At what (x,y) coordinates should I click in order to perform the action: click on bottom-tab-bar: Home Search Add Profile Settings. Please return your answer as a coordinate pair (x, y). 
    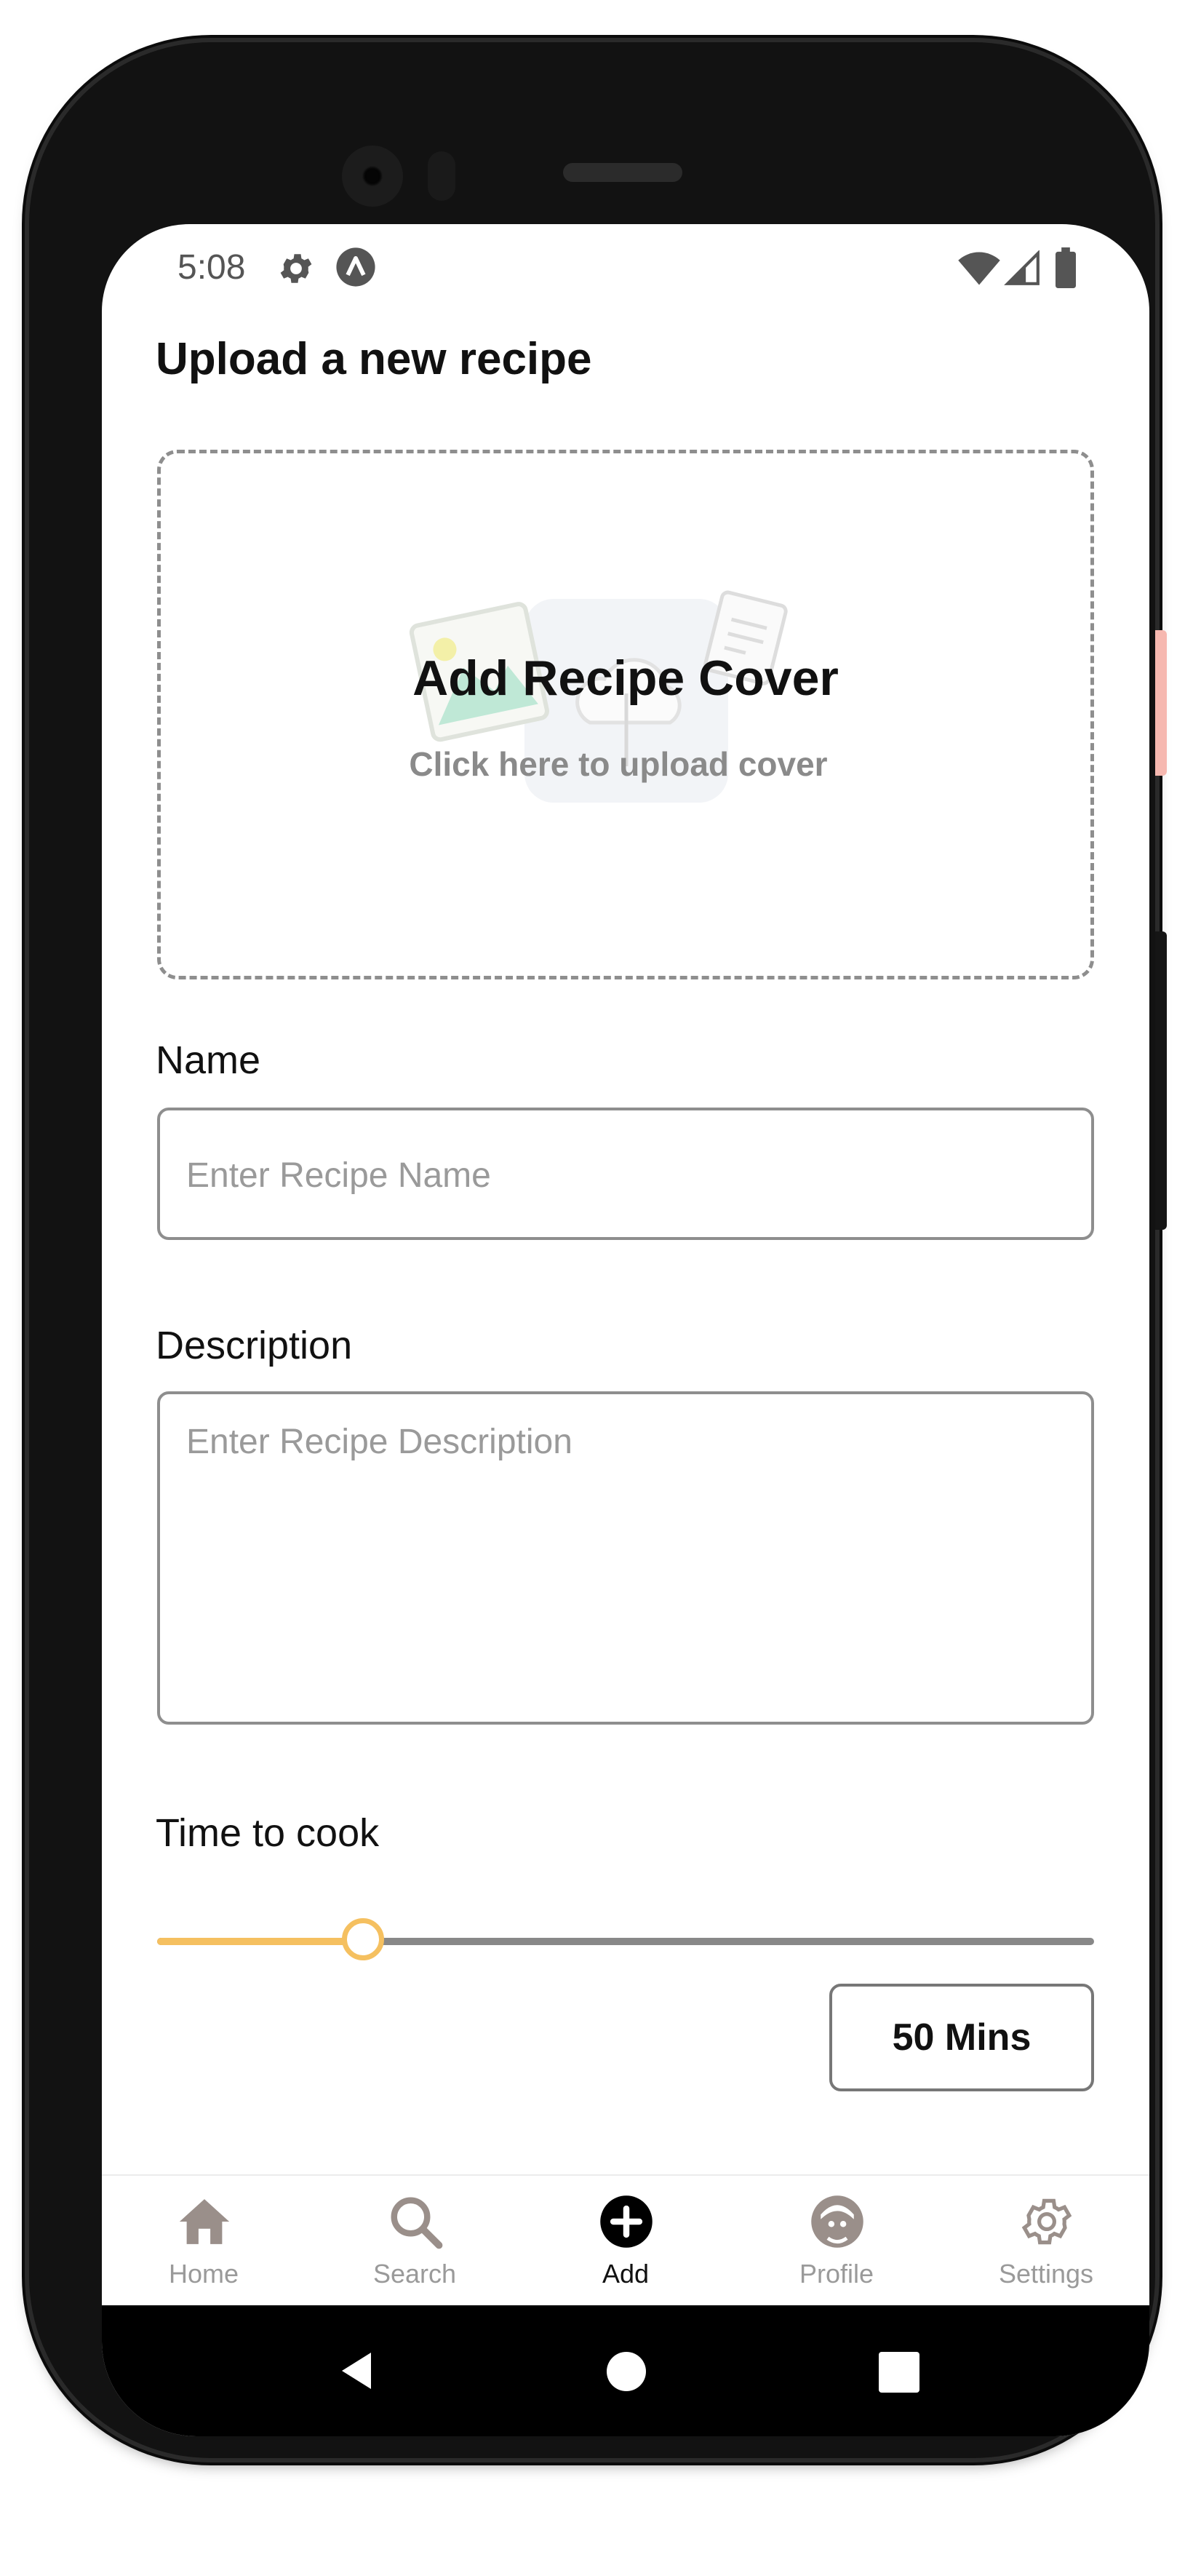
    Looking at the image, I should click on (625, 2240).